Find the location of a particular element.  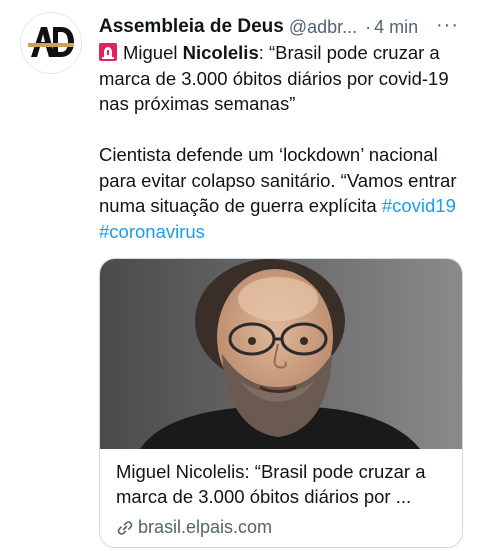

avatar is located at coordinates (51, 43).